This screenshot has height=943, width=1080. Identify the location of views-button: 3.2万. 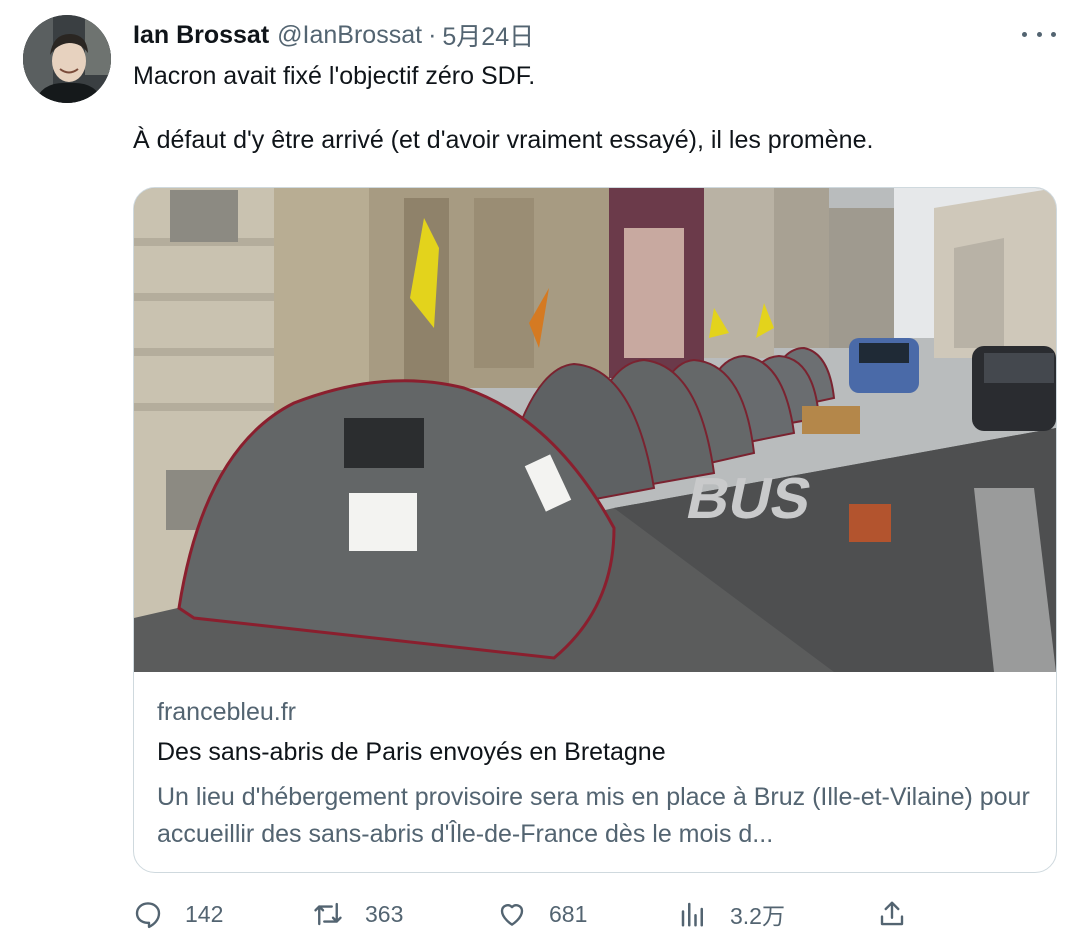
(731, 914).